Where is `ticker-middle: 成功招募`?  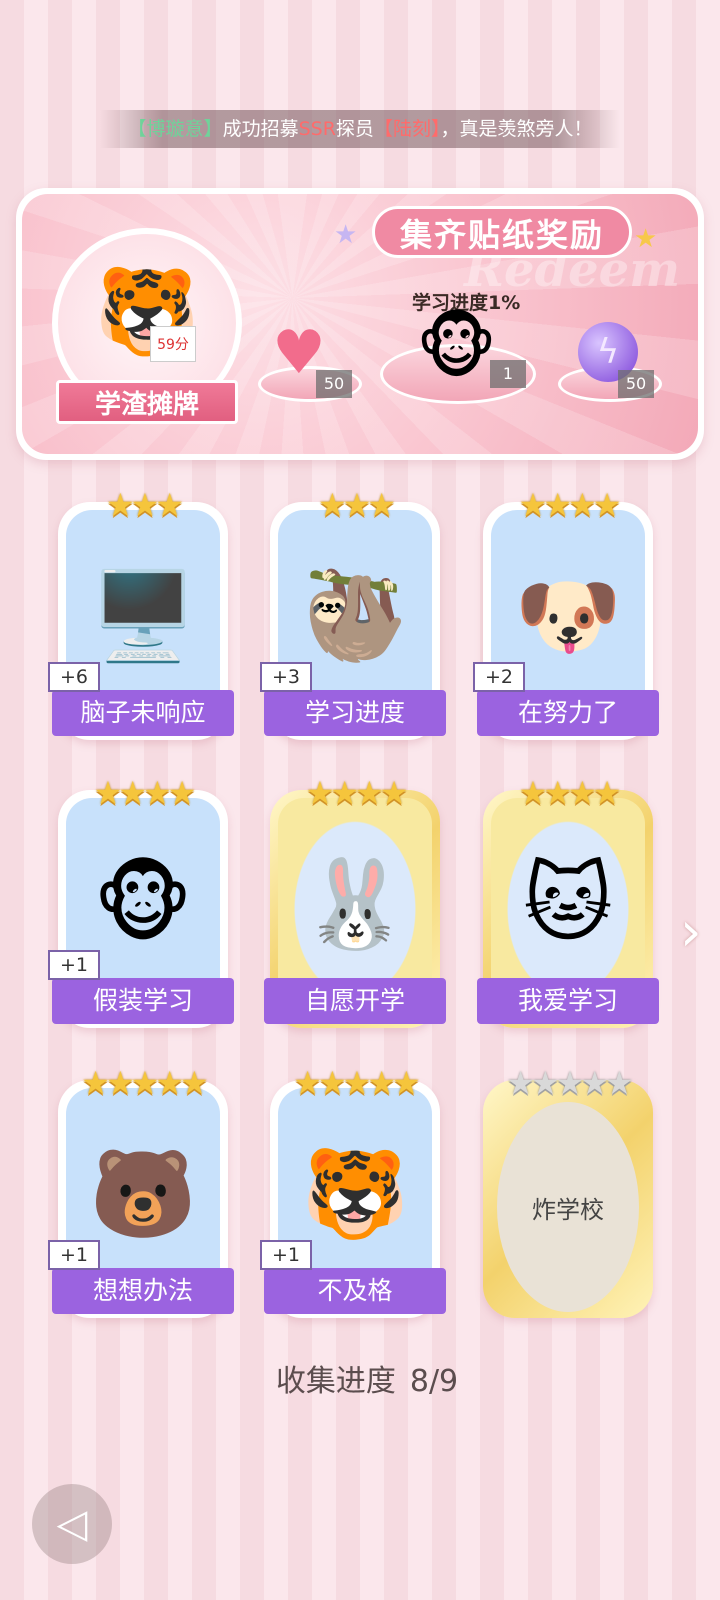 ticker-middle: 成功招募 is located at coordinates (260, 129).